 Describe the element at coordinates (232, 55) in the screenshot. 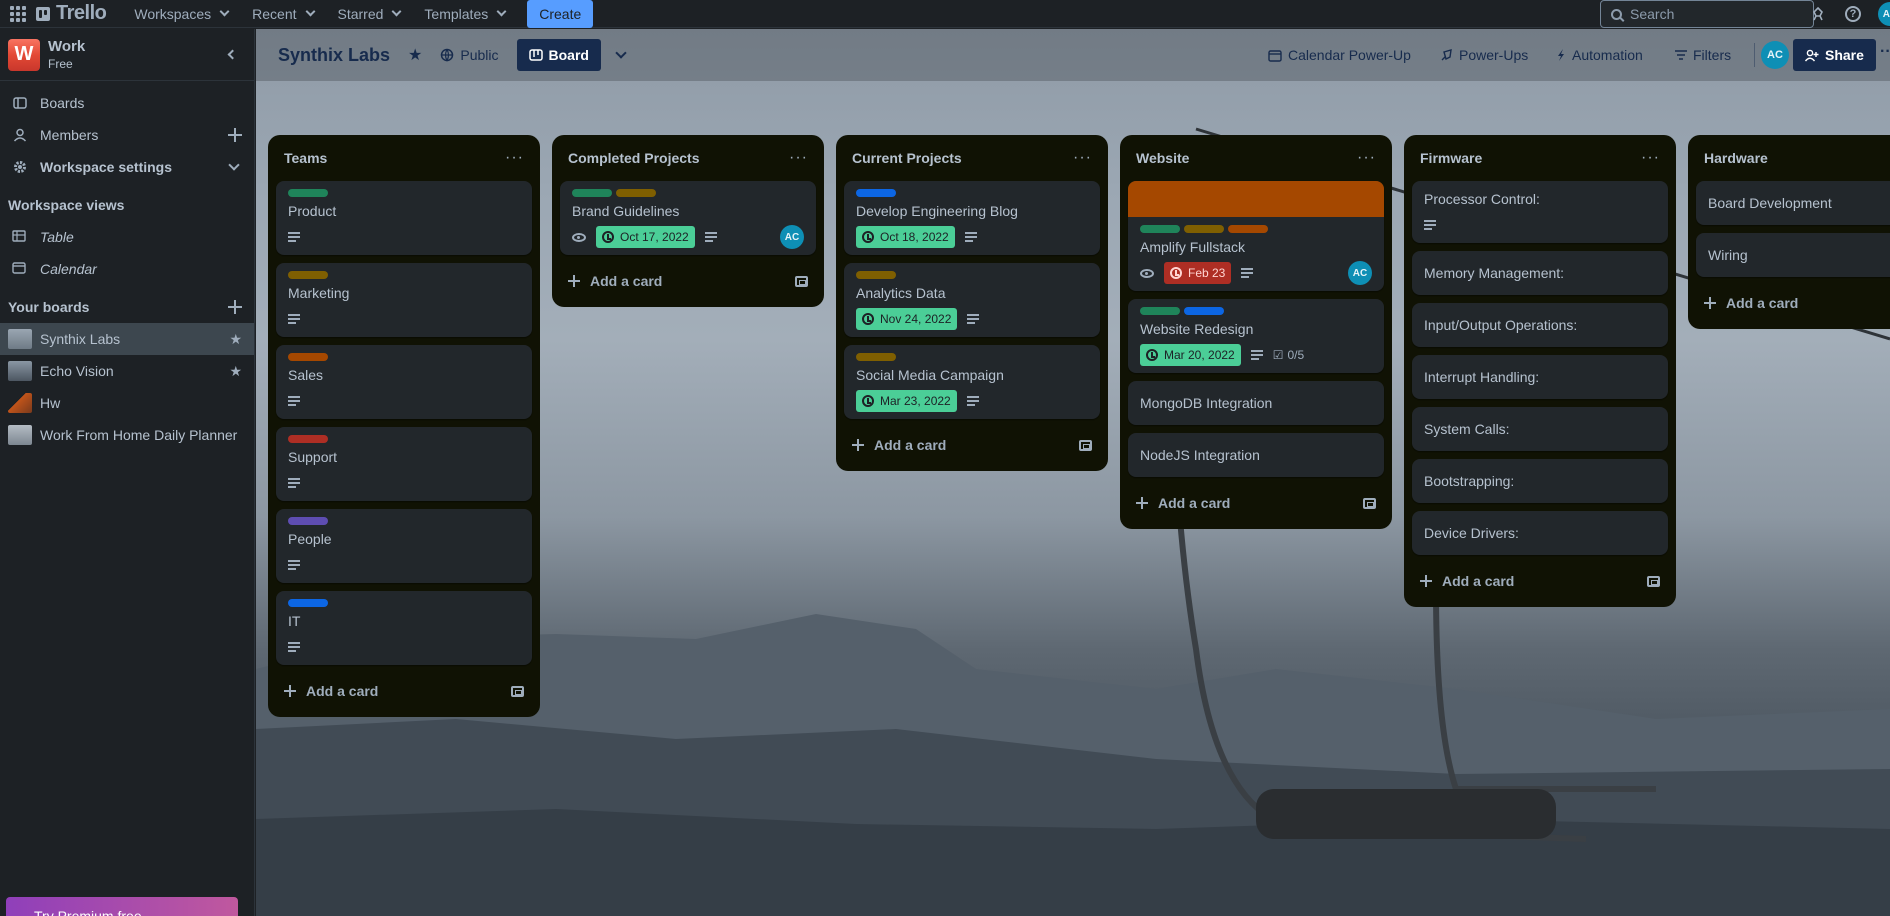

I see `collapse-sidebar-button` at that location.